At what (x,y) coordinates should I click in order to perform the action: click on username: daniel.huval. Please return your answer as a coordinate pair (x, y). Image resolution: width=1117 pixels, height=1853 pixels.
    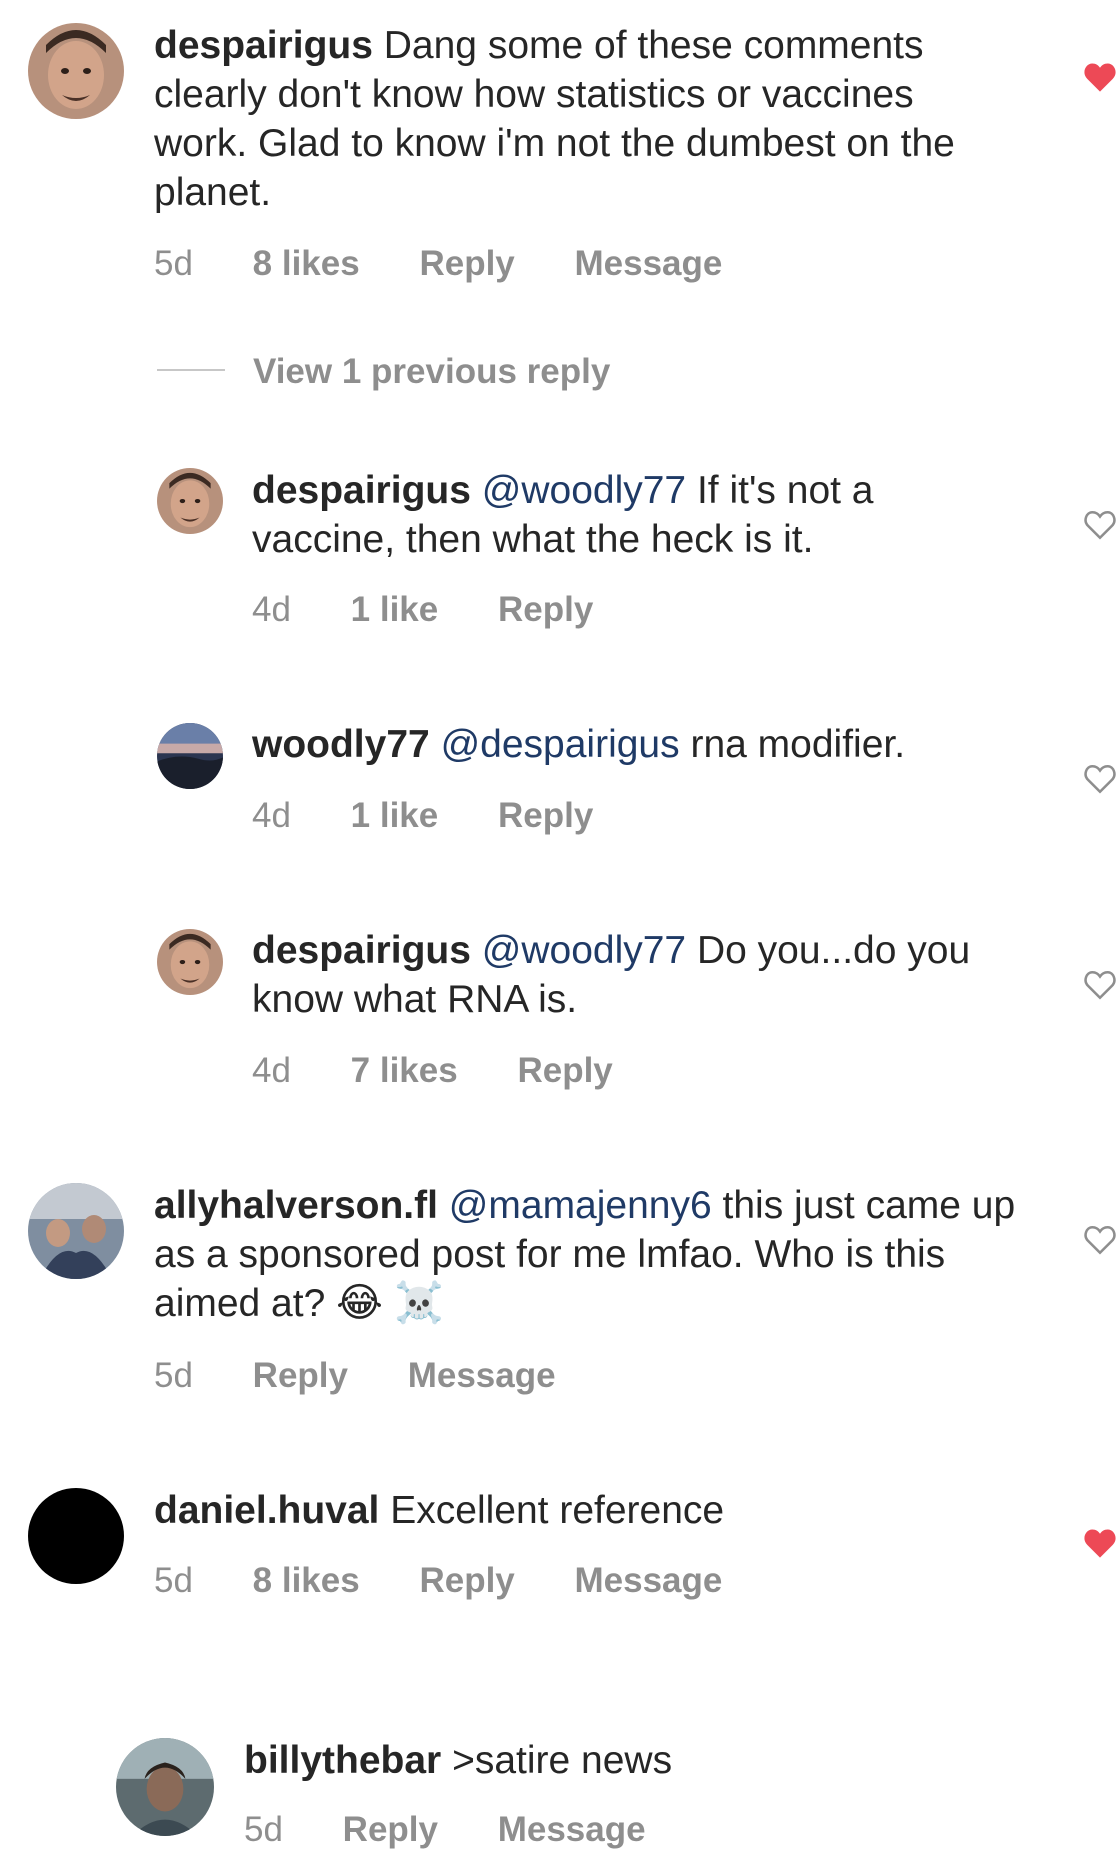
    Looking at the image, I should click on (266, 1510).